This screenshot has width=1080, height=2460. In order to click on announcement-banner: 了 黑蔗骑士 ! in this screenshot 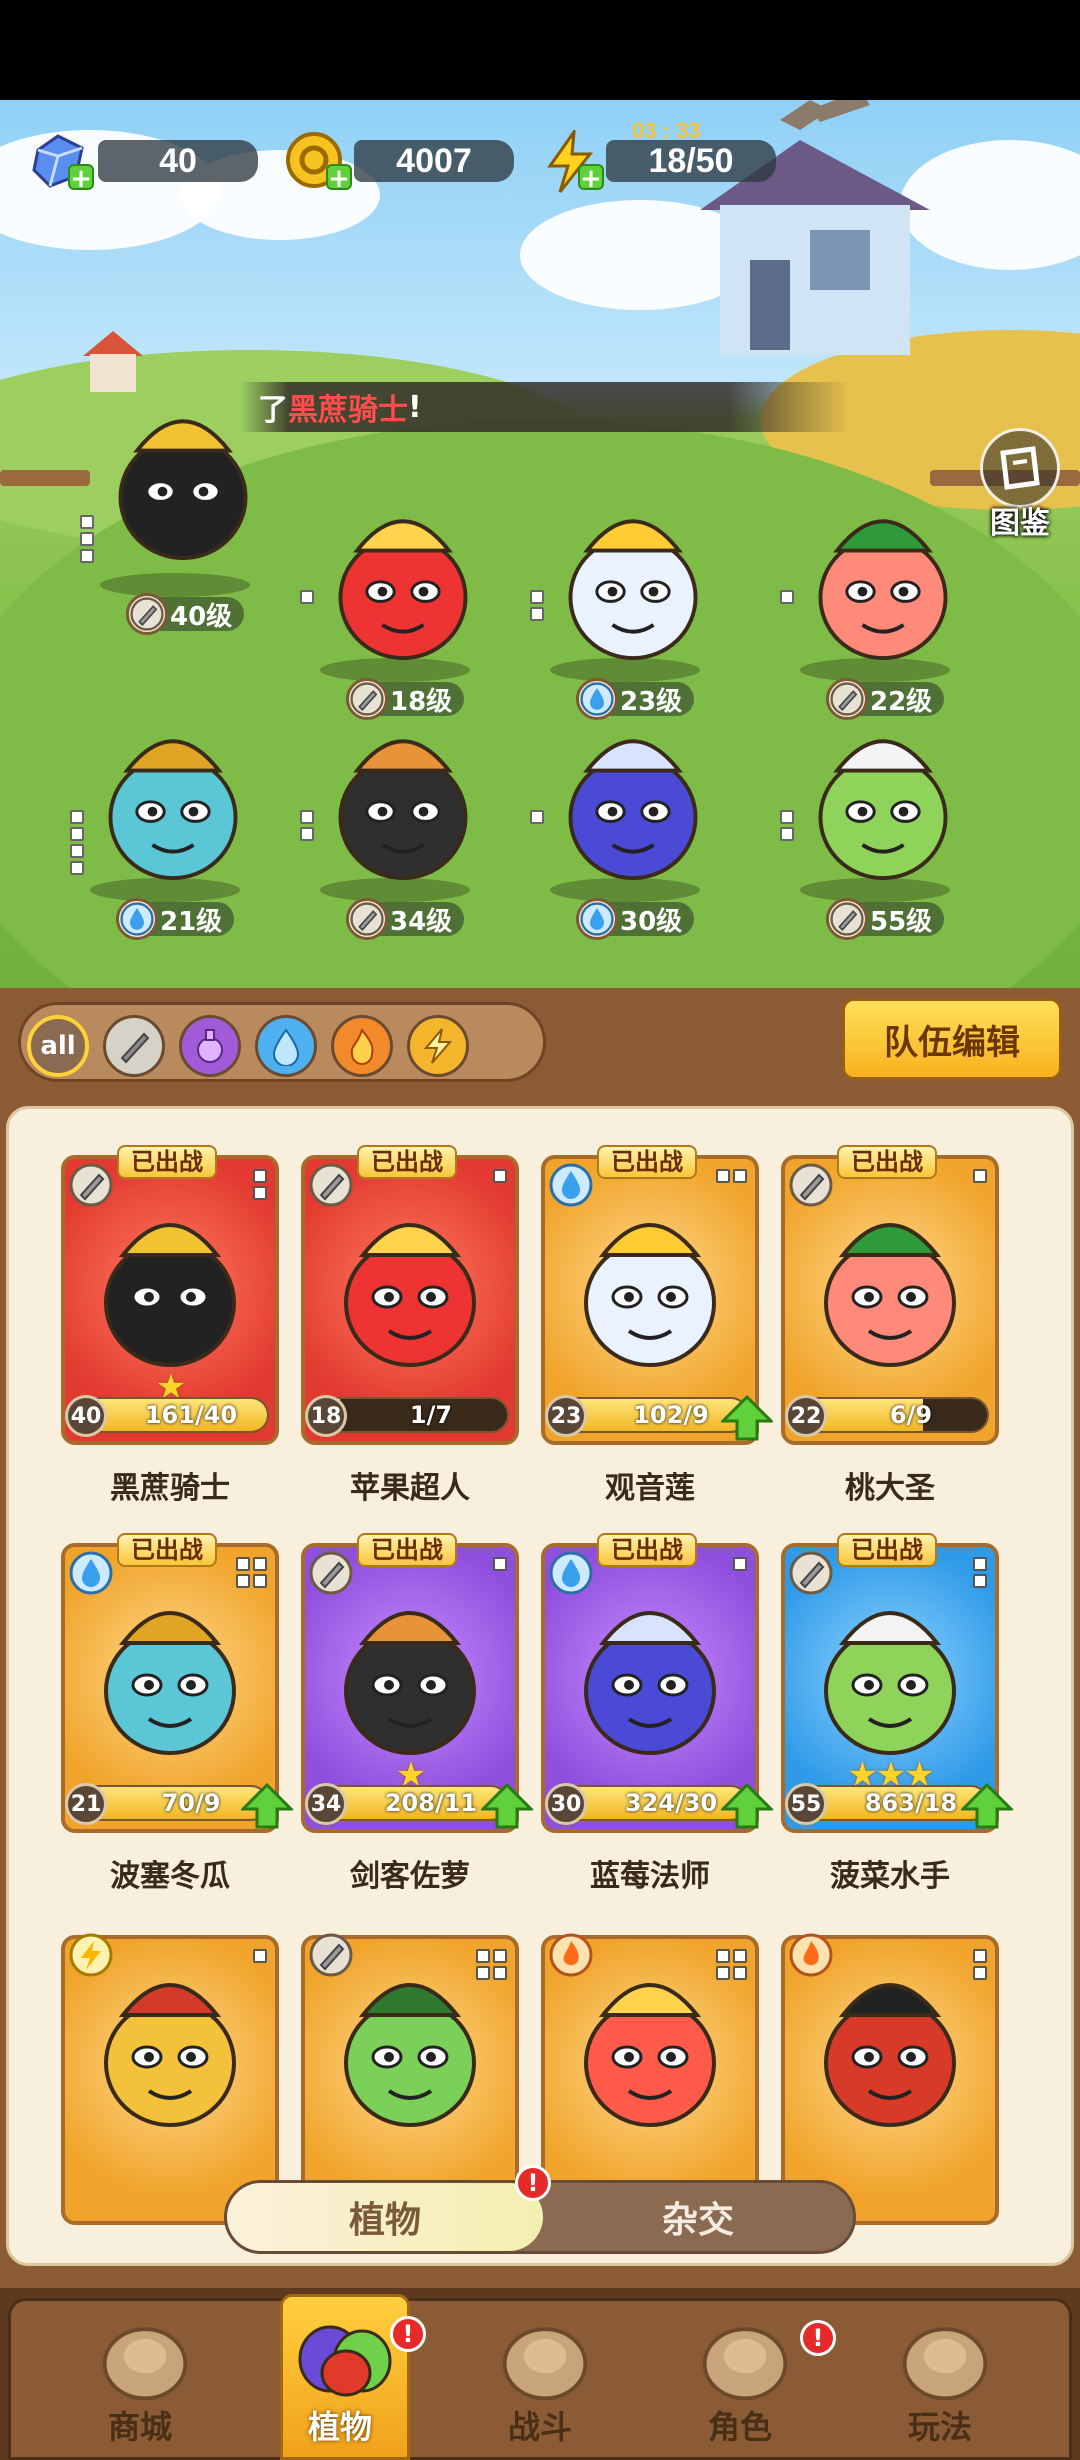, I will do `click(545, 407)`.